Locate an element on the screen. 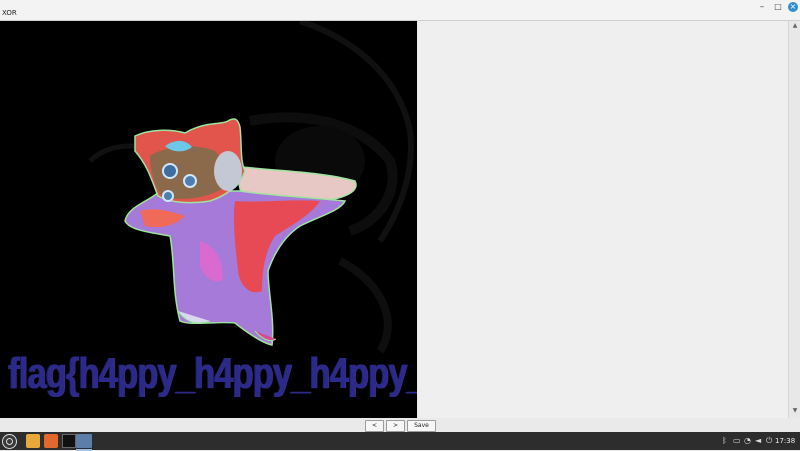  battery-icon: ▭ is located at coordinates (737, 441).